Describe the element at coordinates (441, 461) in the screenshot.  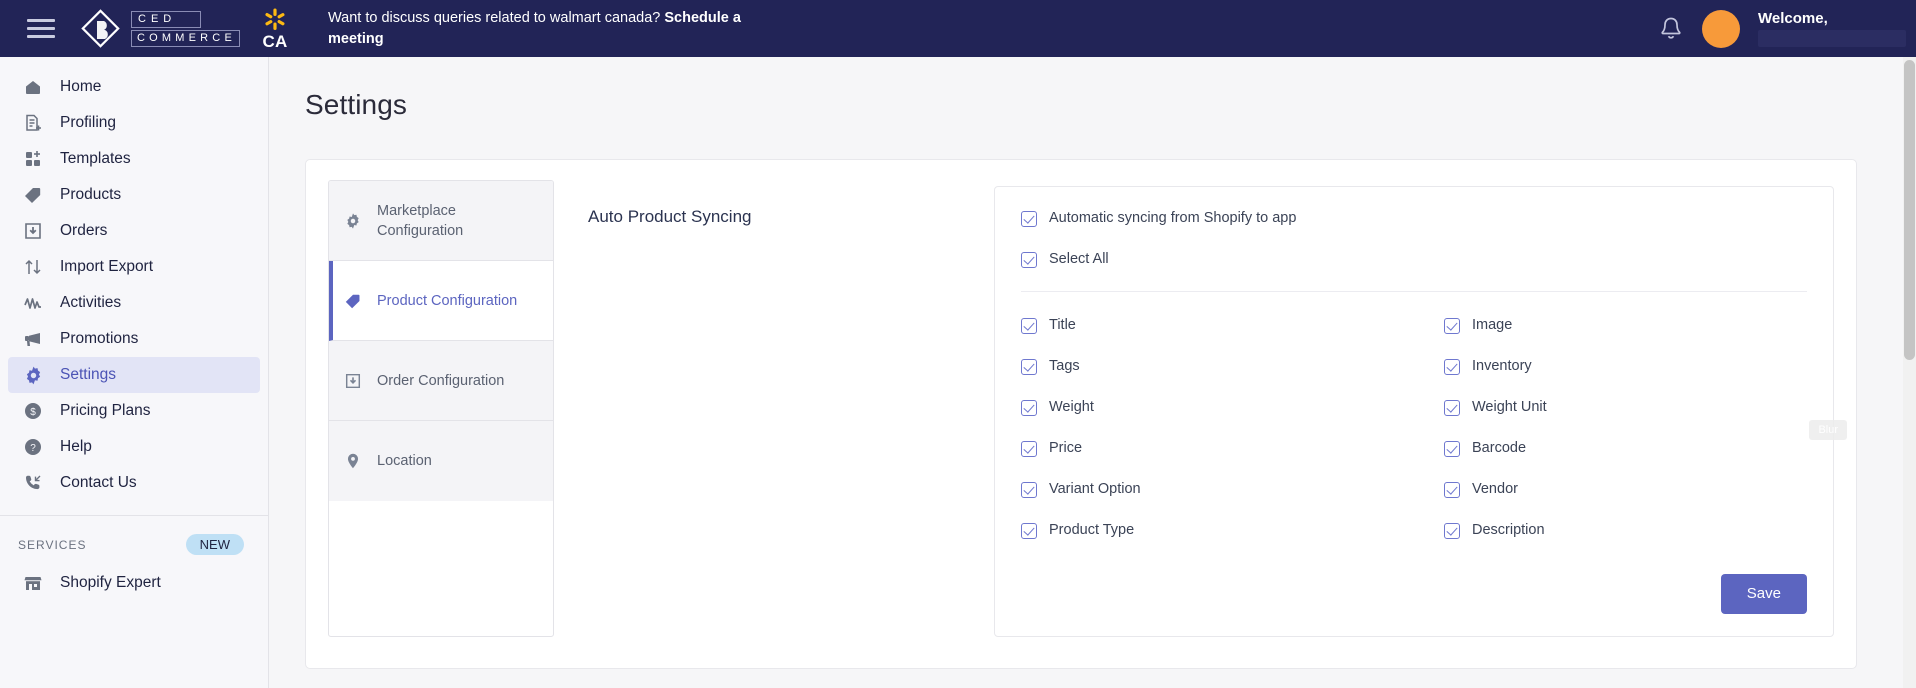
I see `tab-location: Location` at that location.